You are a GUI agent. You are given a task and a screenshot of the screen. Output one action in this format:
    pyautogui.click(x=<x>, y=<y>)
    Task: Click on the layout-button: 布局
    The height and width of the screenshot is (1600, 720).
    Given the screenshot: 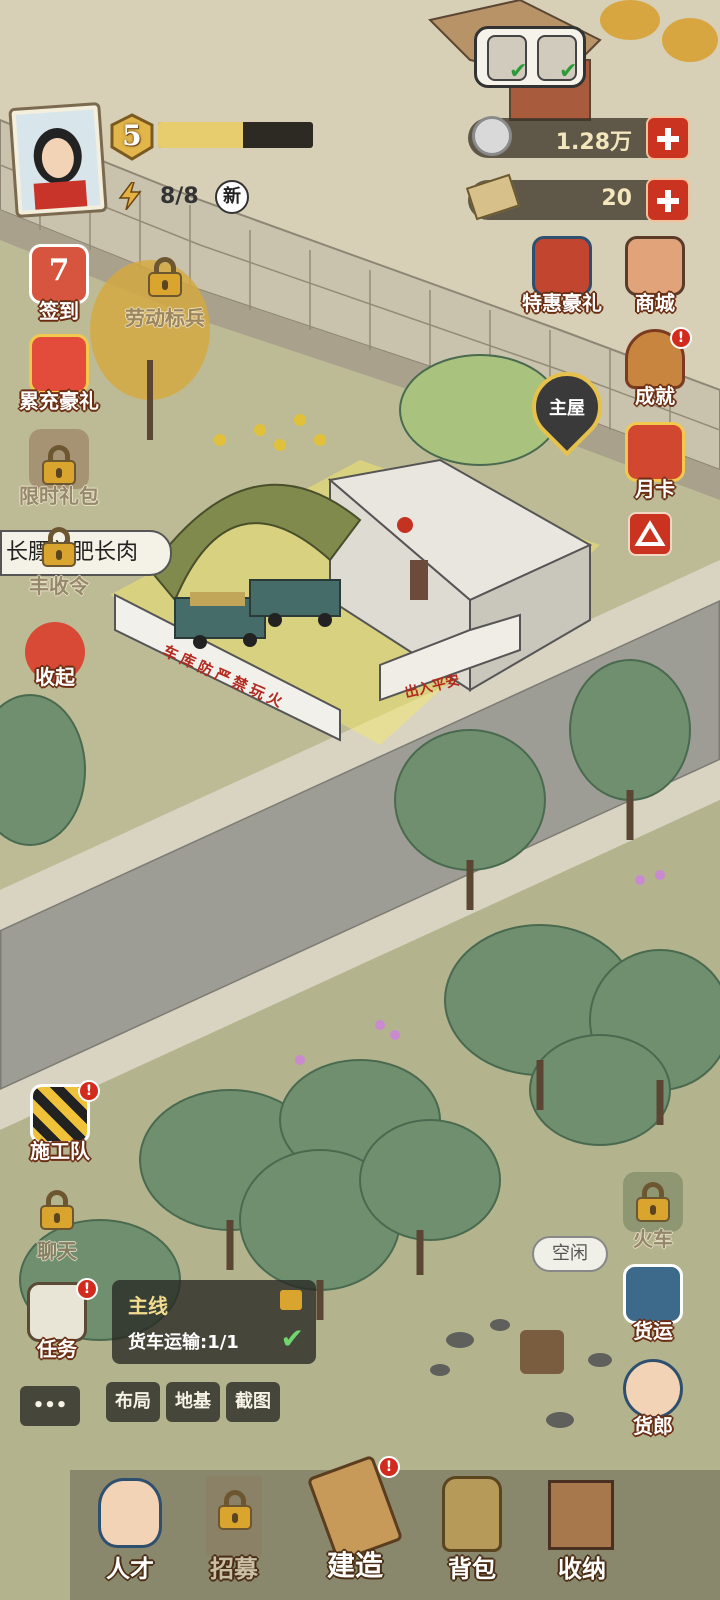 What is the action you would take?
    pyautogui.click(x=133, y=1402)
    